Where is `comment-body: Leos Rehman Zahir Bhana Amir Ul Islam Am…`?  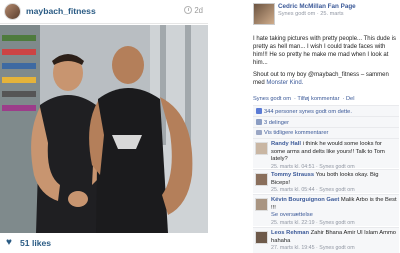
comment-body: Leos Rehman Zahir Bhana Amir Ul Islam Am… is located at coordinates (335, 240).